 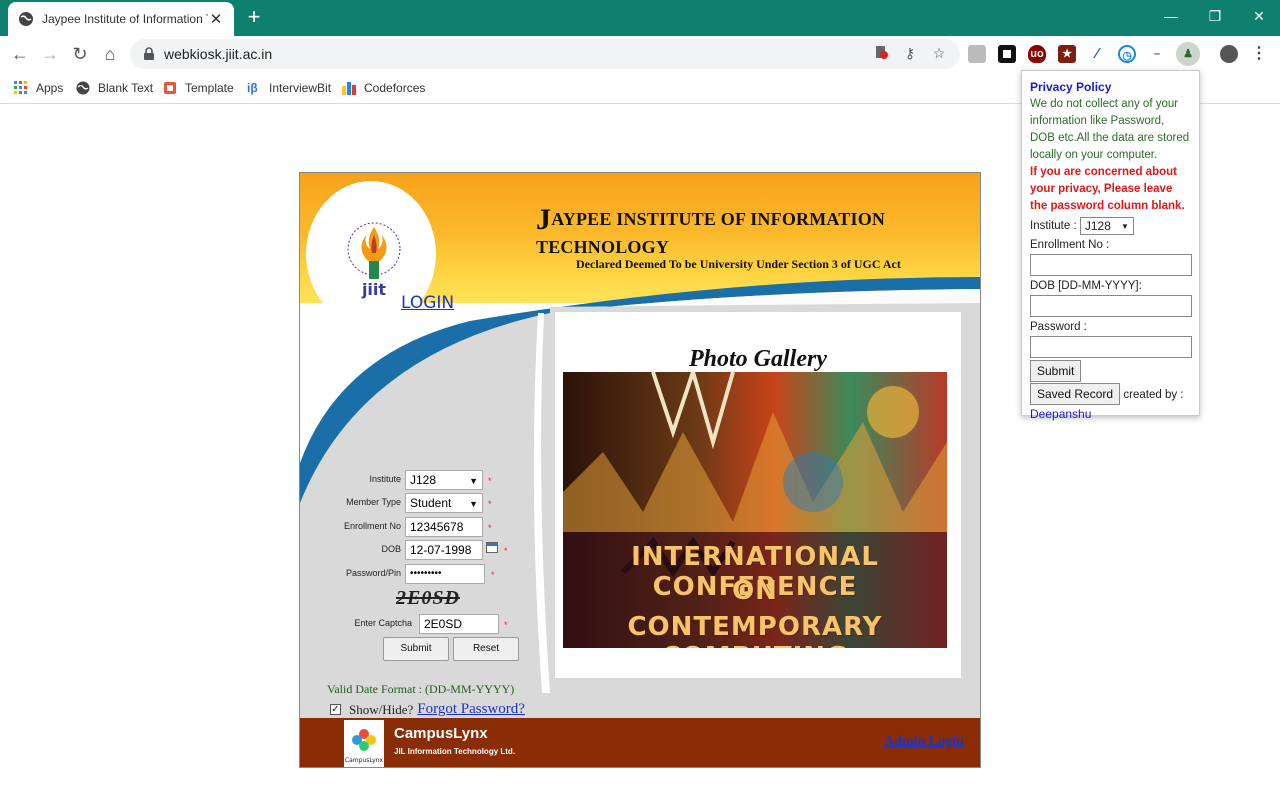 I want to click on interviewbit-icon: iβ, so click(x=252, y=88).